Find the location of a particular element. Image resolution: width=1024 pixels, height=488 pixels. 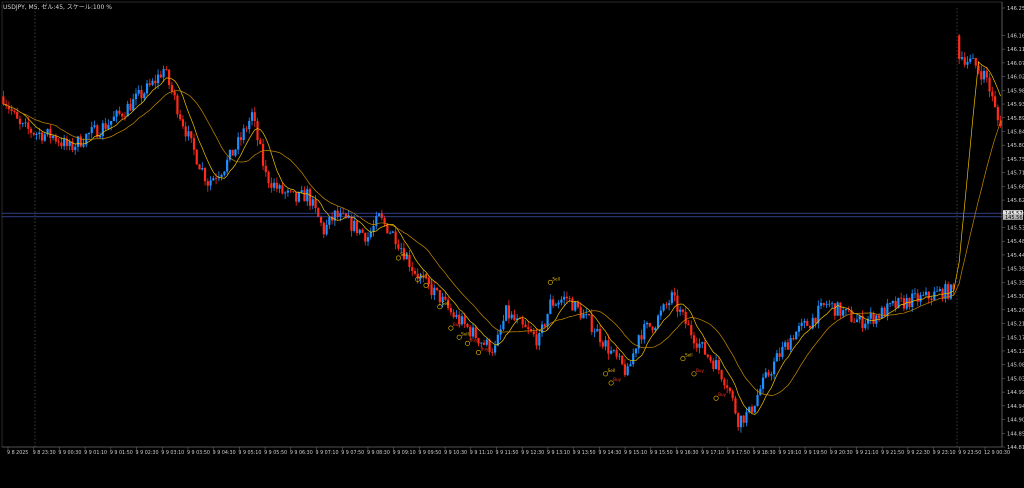

x-tick-label: 9 9 23:50 is located at coordinates (969, 453).